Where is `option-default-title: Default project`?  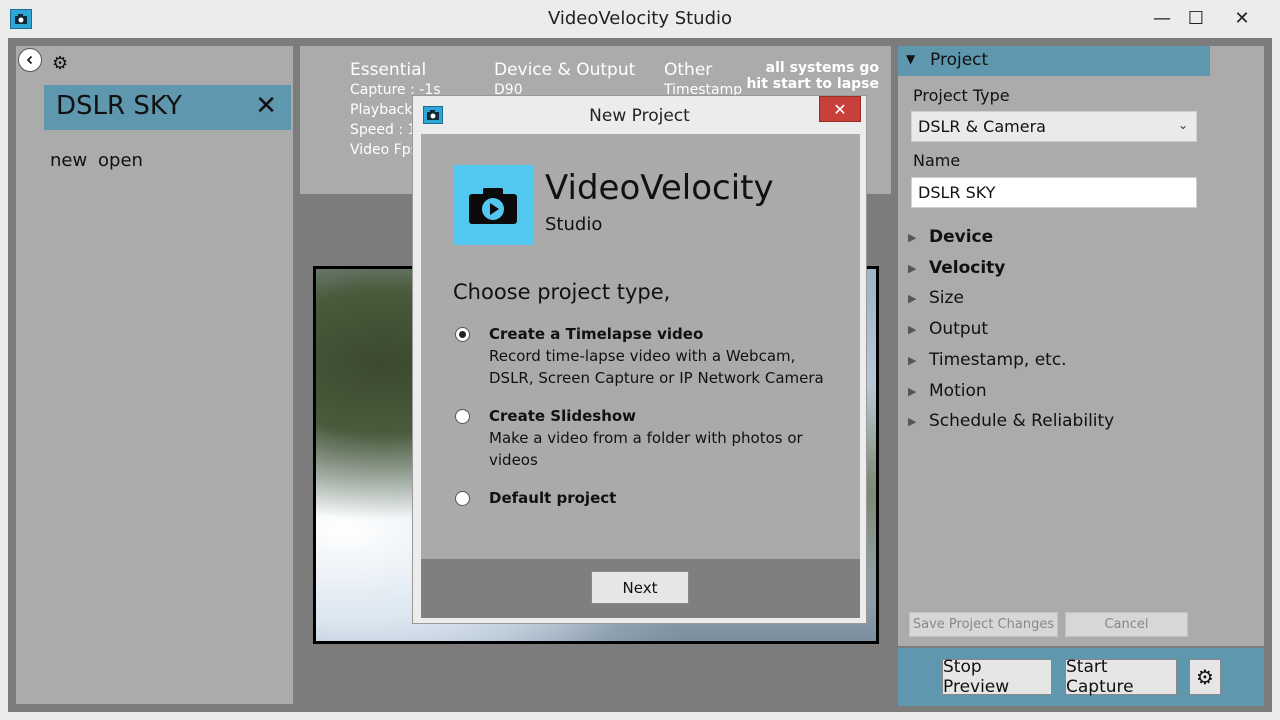 option-default-title: Default project is located at coordinates (552, 498).